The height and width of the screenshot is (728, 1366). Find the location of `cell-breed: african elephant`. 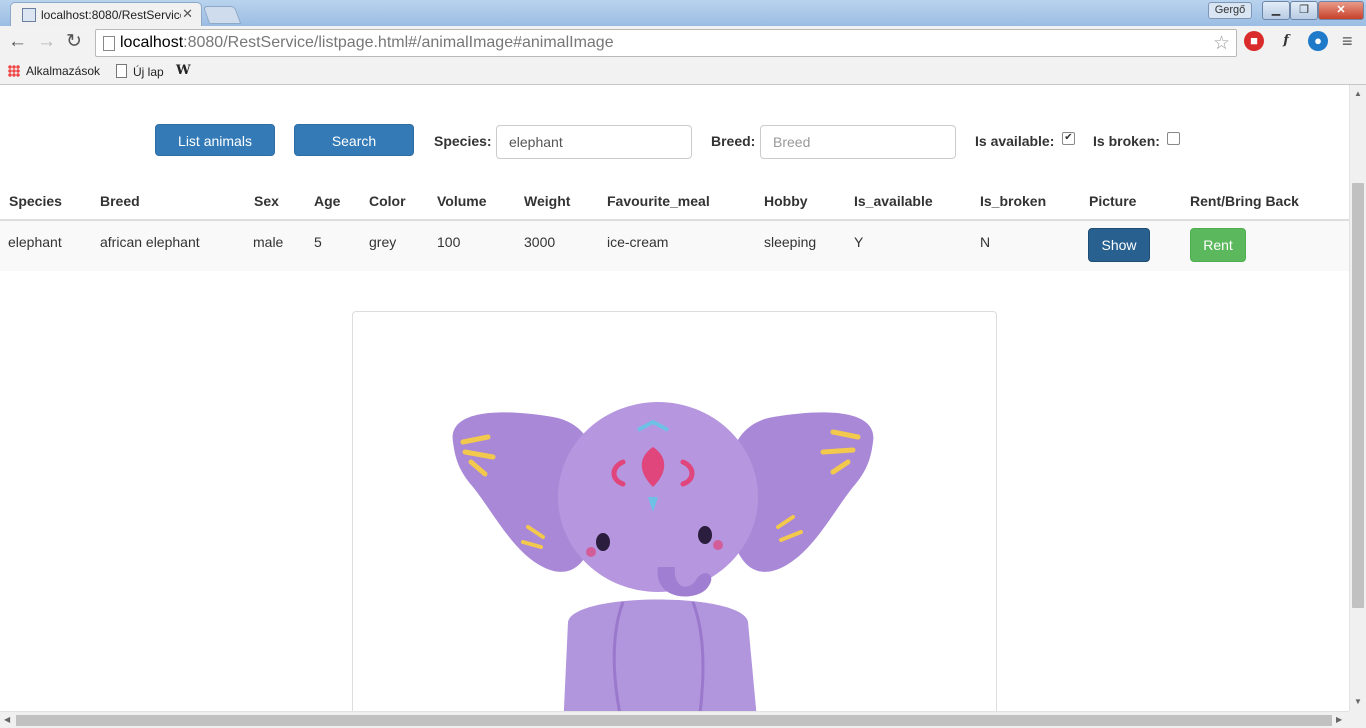

cell-breed: african elephant is located at coordinates (150, 242).